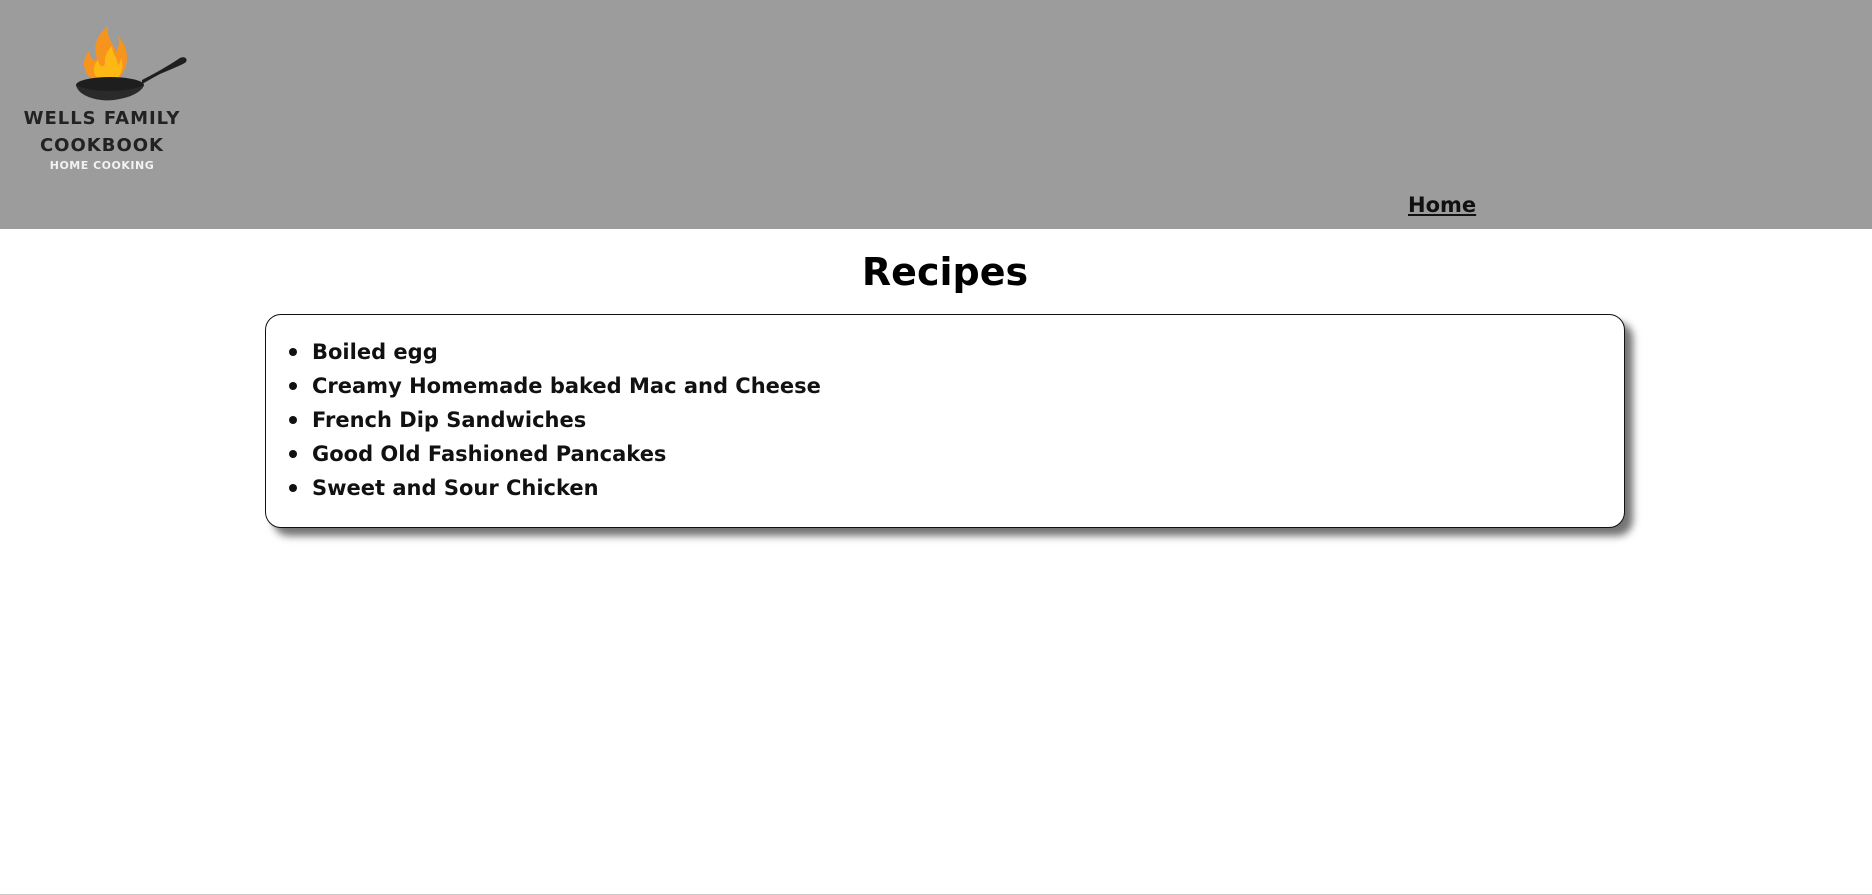  What do you see at coordinates (1442, 205) in the screenshot?
I see `nav-link-home: Home` at bounding box center [1442, 205].